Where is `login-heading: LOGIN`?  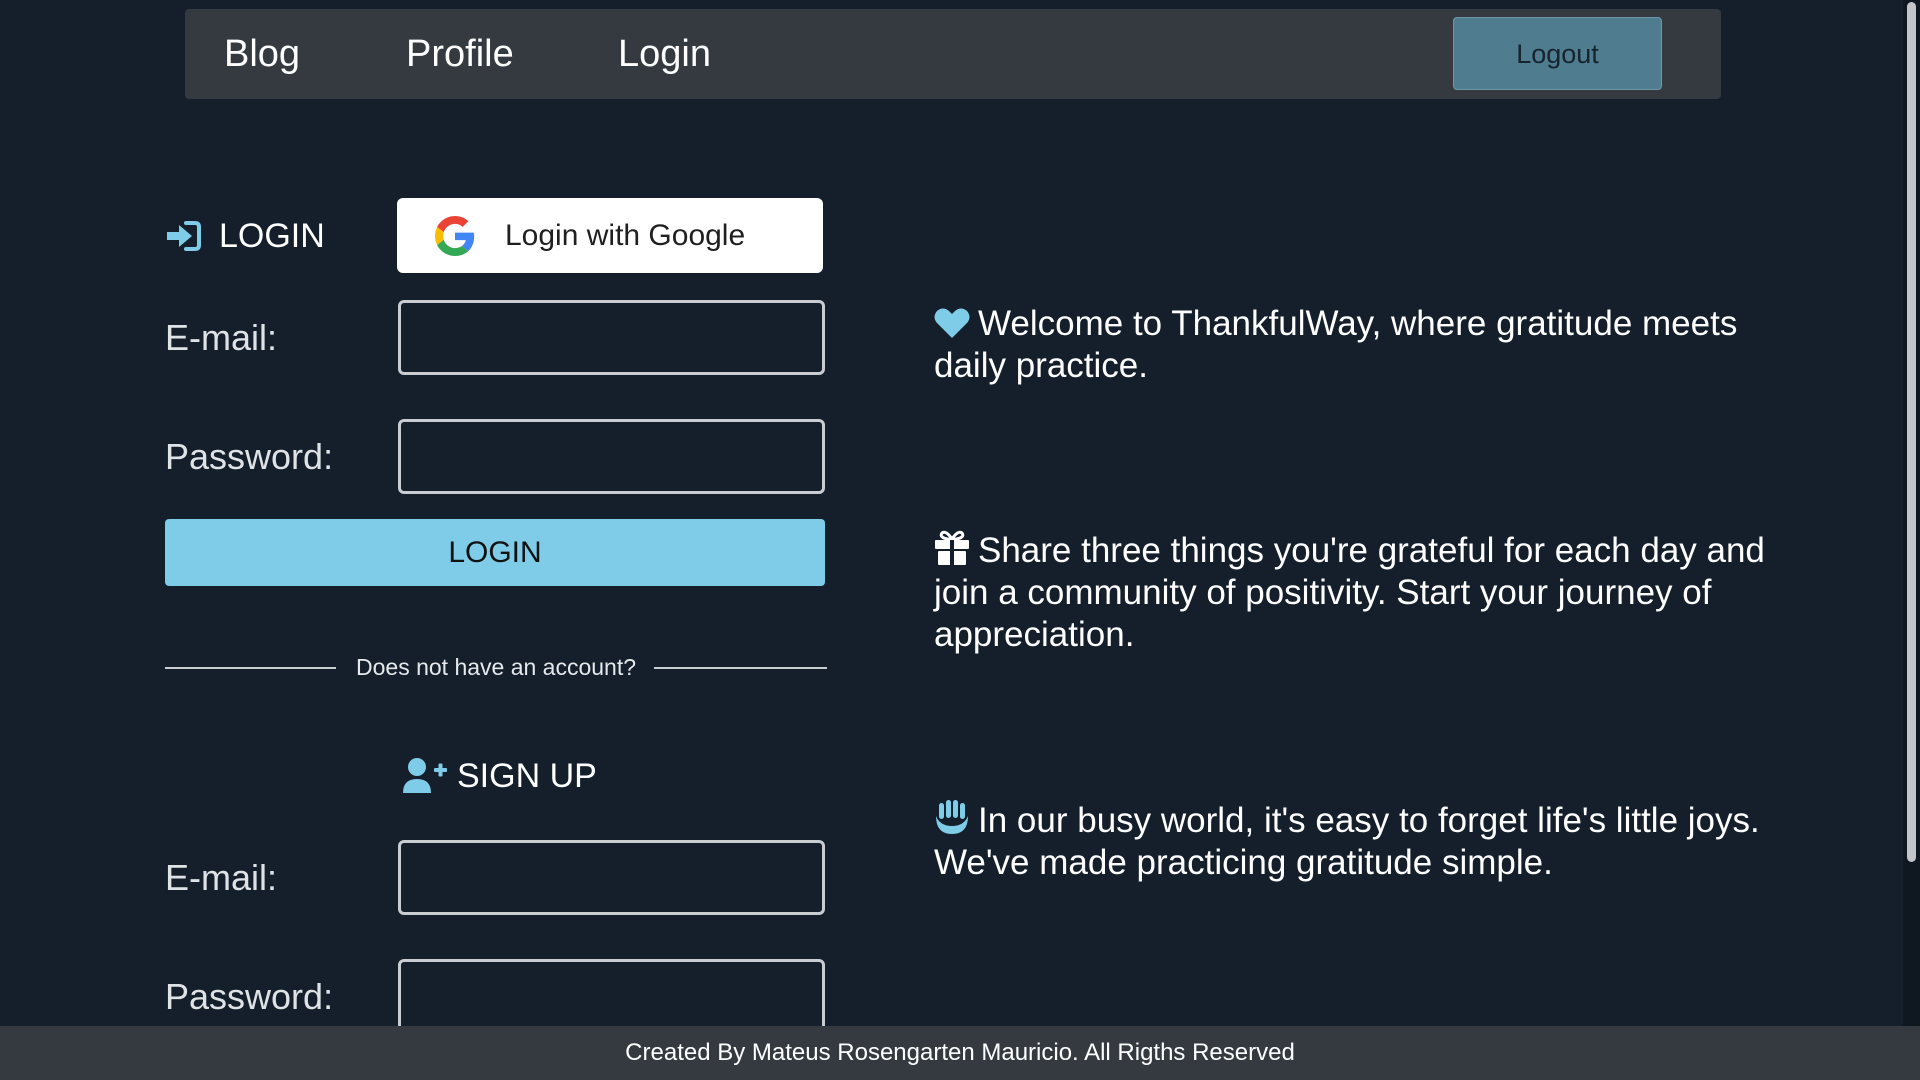 login-heading: LOGIN is located at coordinates (245, 236).